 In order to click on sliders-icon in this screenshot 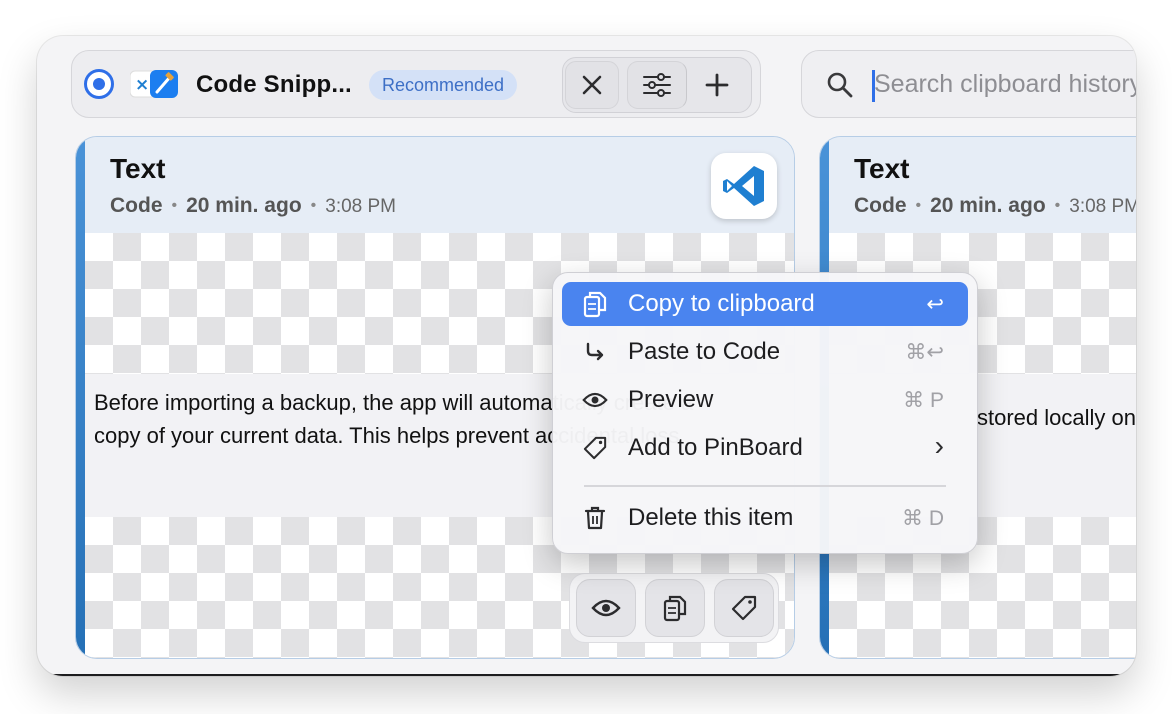, I will do `click(657, 85)`.